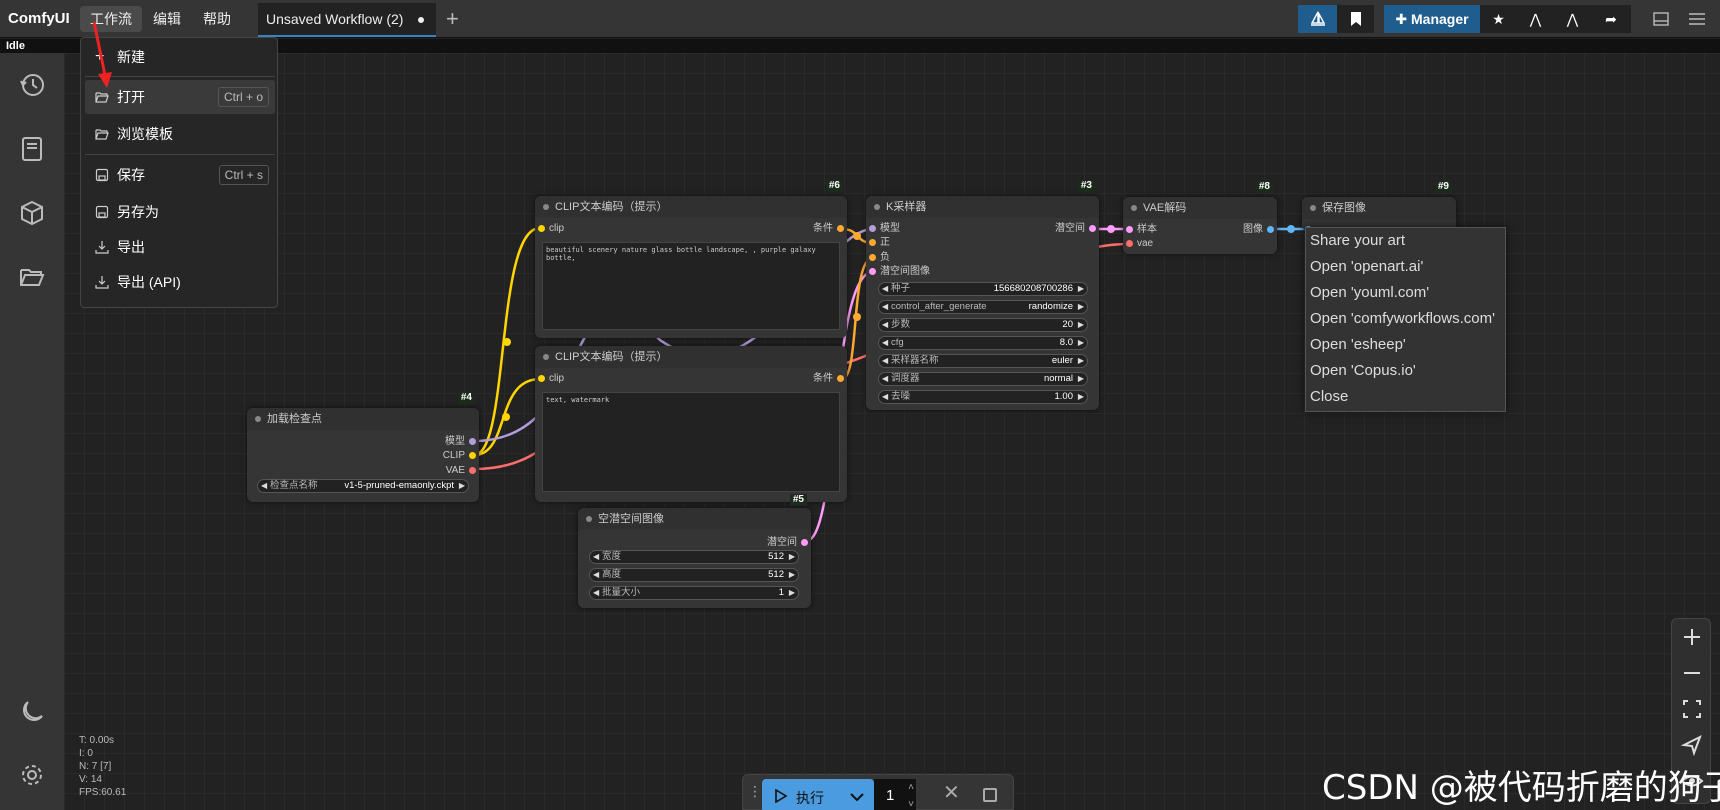  I want to click on fit-view-icon, so click(1692, 709).